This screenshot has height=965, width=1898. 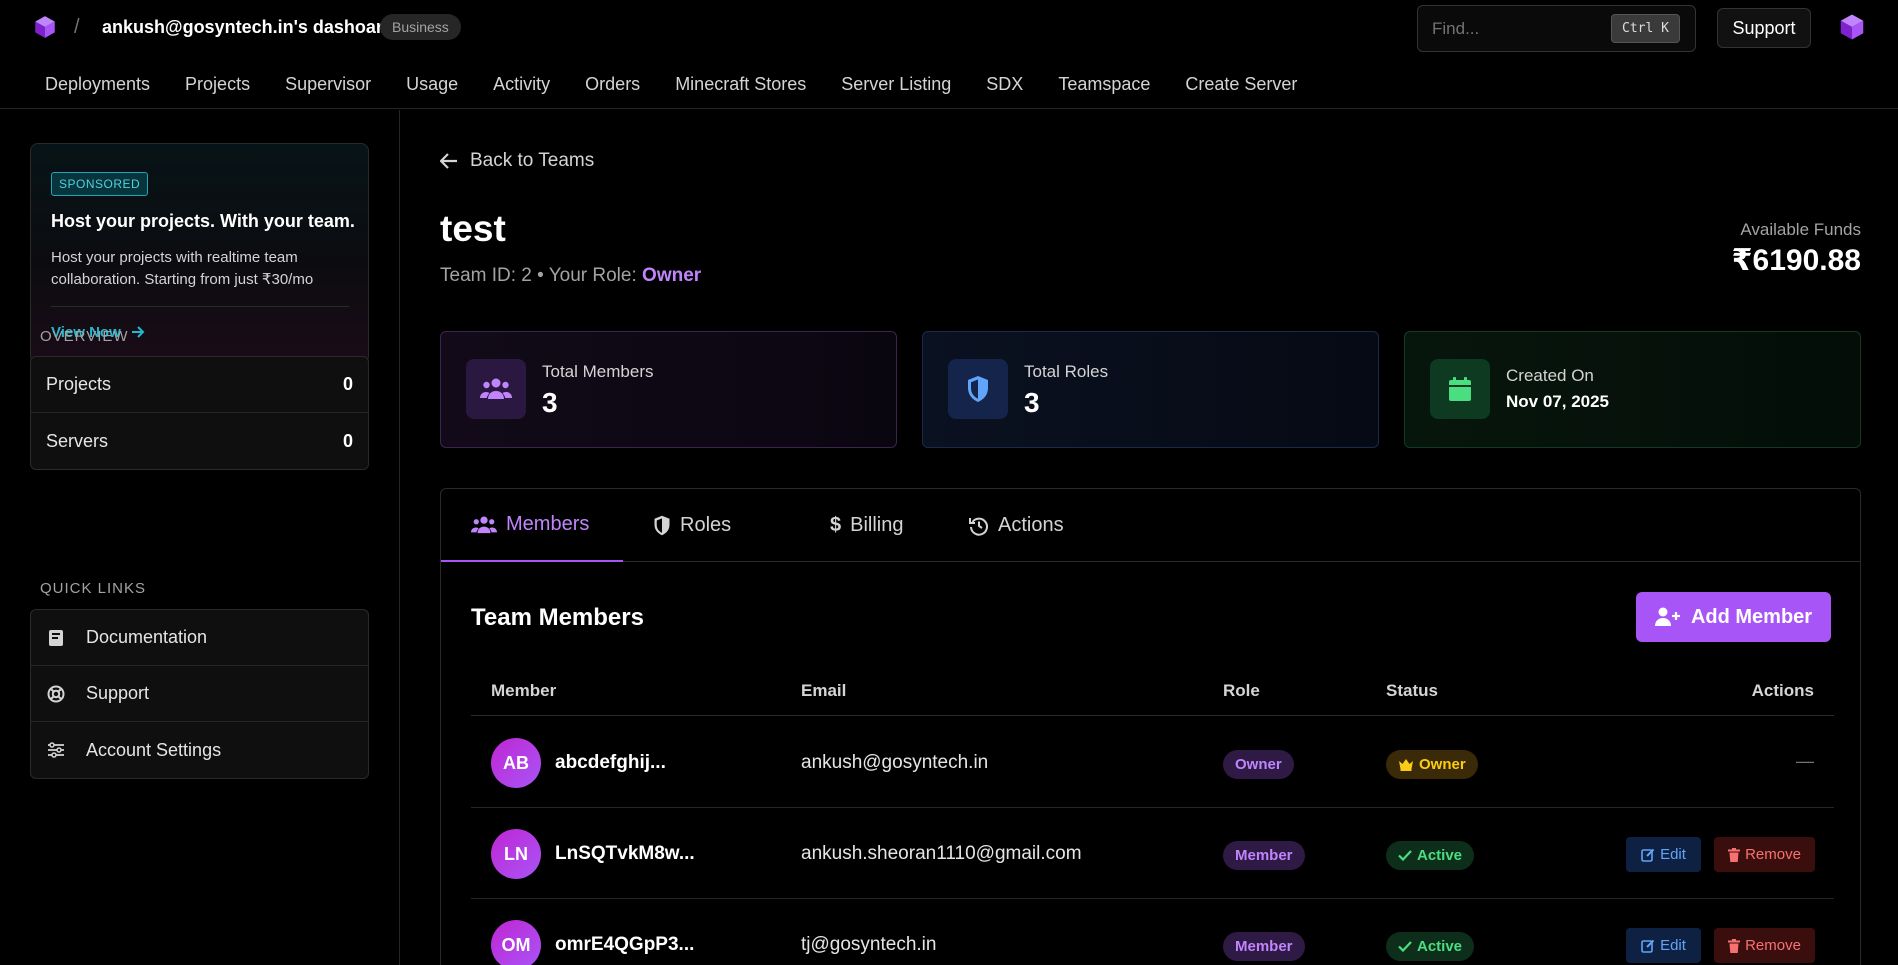 What do you see at coordinates (1031, 525) in the screenshot?
I see `tab-actions-label: Actions` at bounding box center [1031, 525].